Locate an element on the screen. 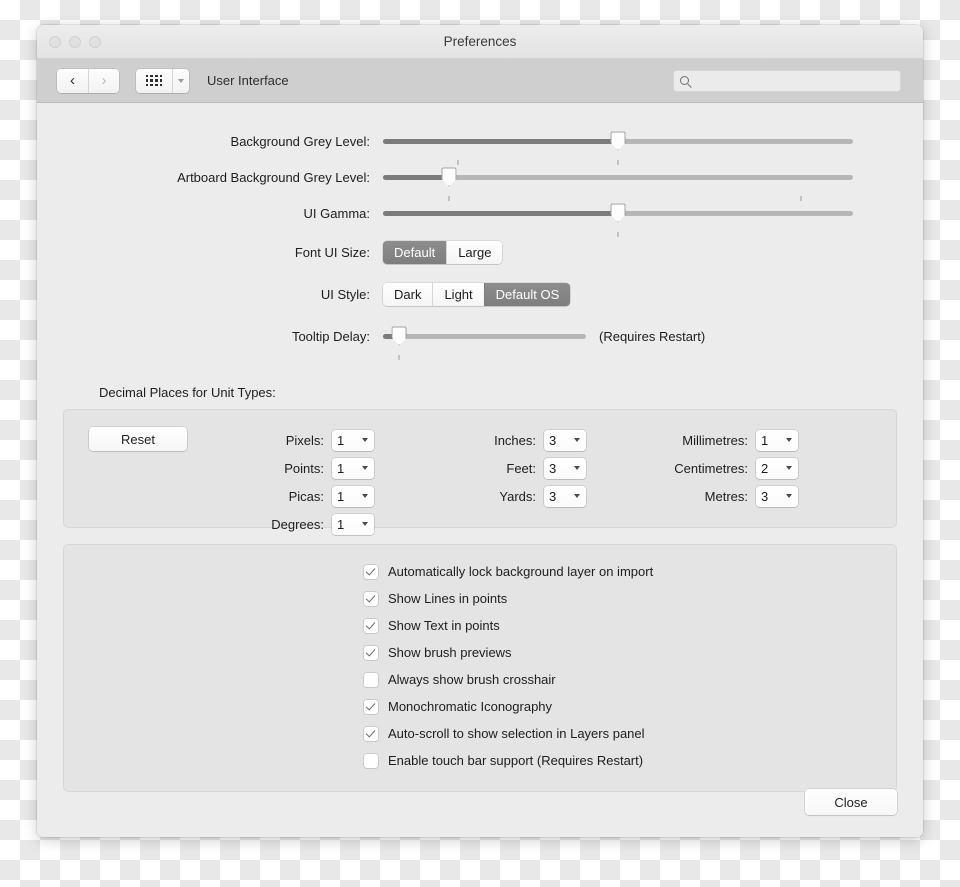 The width and height of the screenshot is (960, 887). select-feet: 3 is located at coordinates (565, 468).